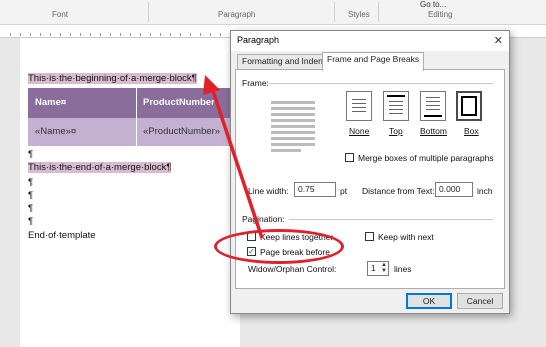  I want to click on tab-frame-and-page-breaks: Frame and Page Breaks, so click(373, 61).